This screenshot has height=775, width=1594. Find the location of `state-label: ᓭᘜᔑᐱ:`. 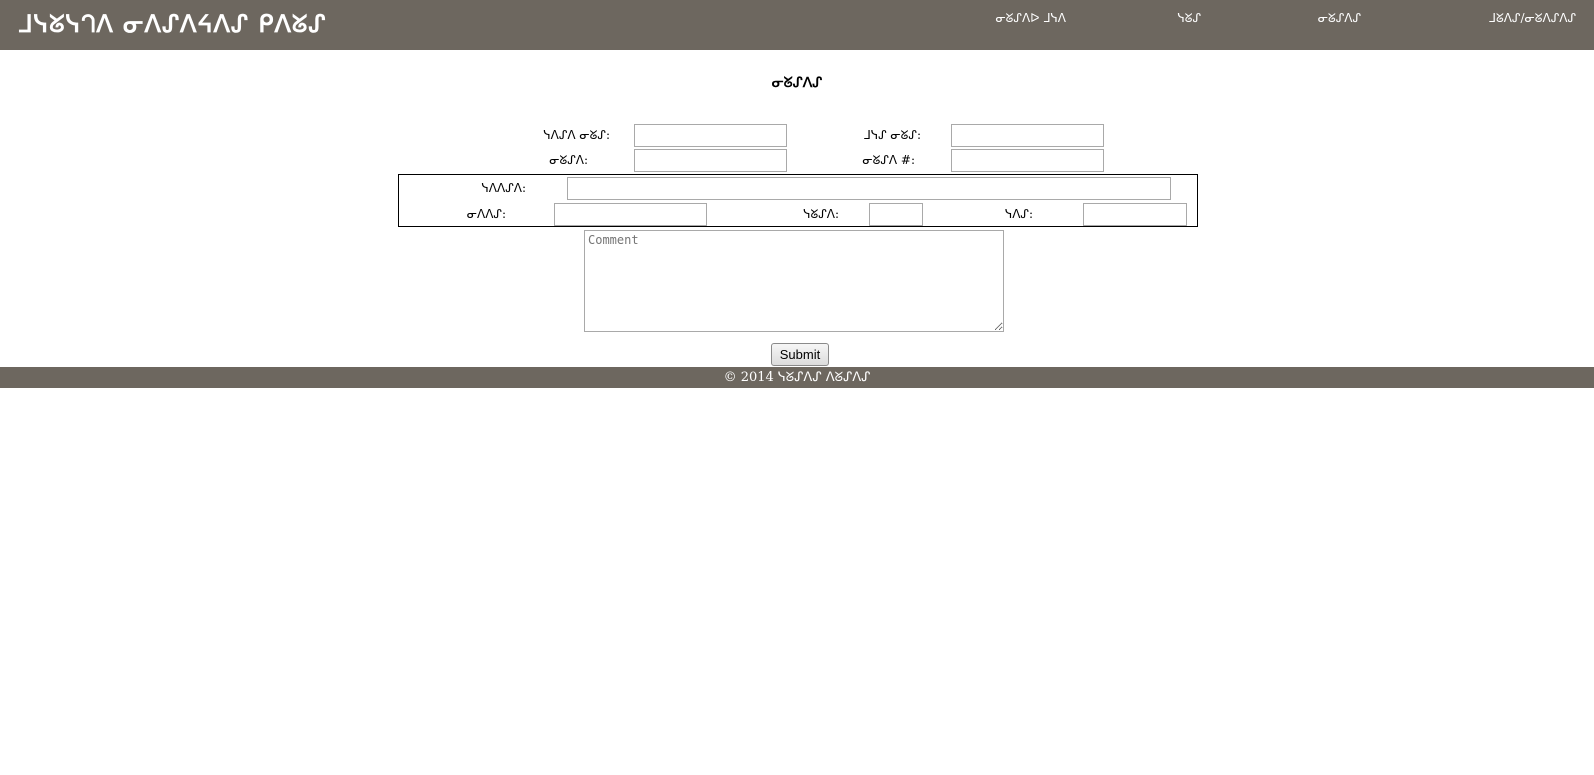

state-label: ᓭᘜᔑᐱ: is located at coordinates (821, 214).